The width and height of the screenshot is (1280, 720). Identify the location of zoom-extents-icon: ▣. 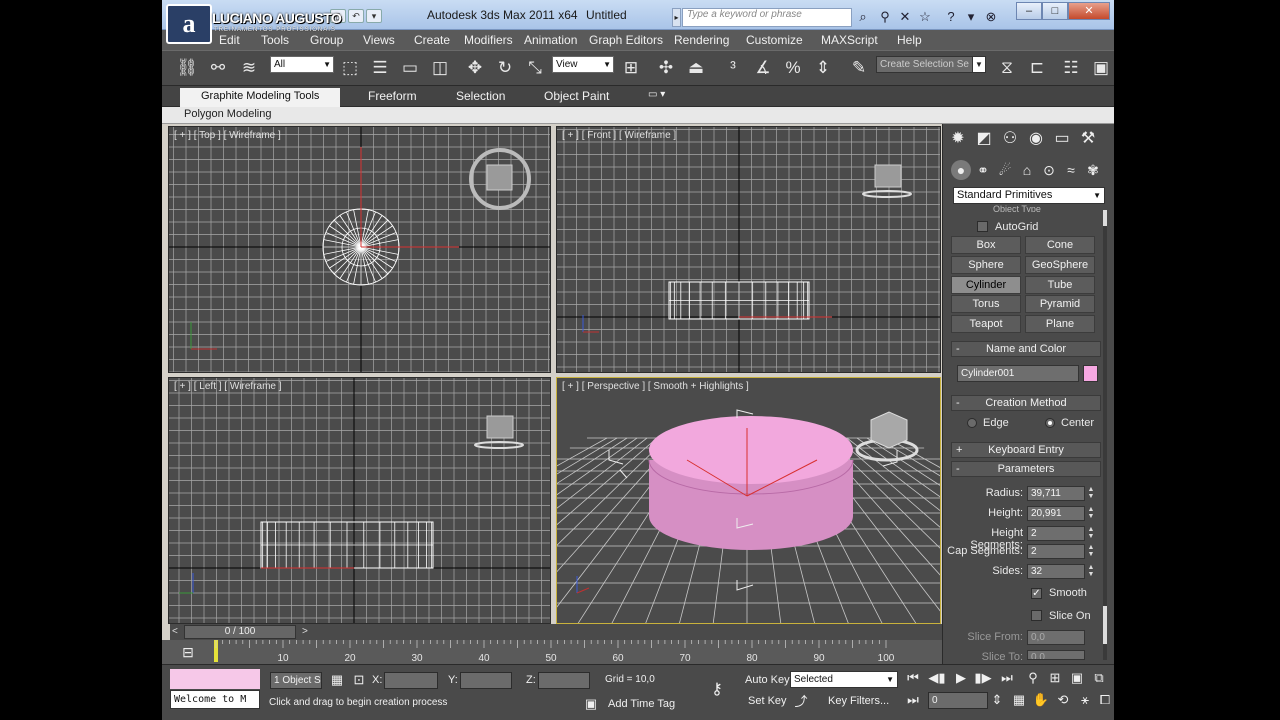
(1077, 678).